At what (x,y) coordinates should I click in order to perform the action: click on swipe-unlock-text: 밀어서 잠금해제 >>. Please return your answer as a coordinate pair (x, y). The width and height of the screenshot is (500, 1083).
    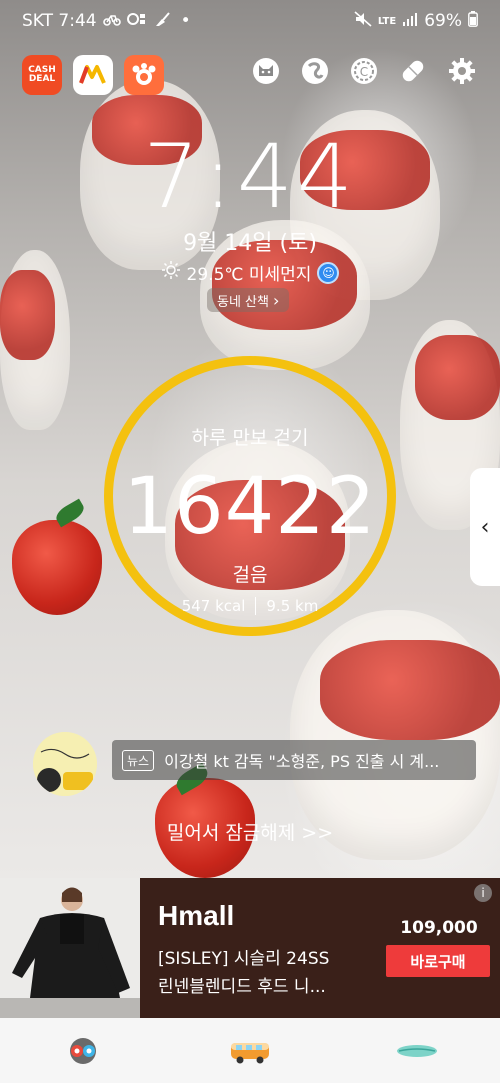
    Looking at the image, I should click on (250, 831).